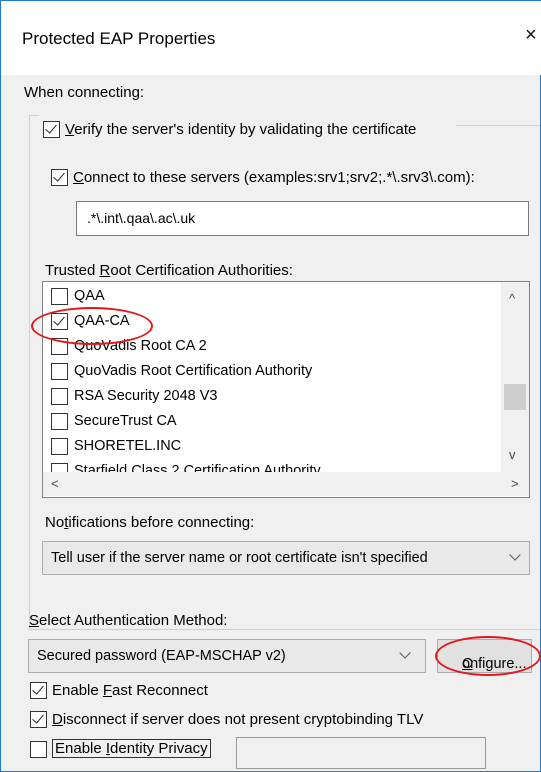  Describe the element at coordinates (150, 522) in the screenshot. I see `notifications-label: Notifications before connecting:` at that location.